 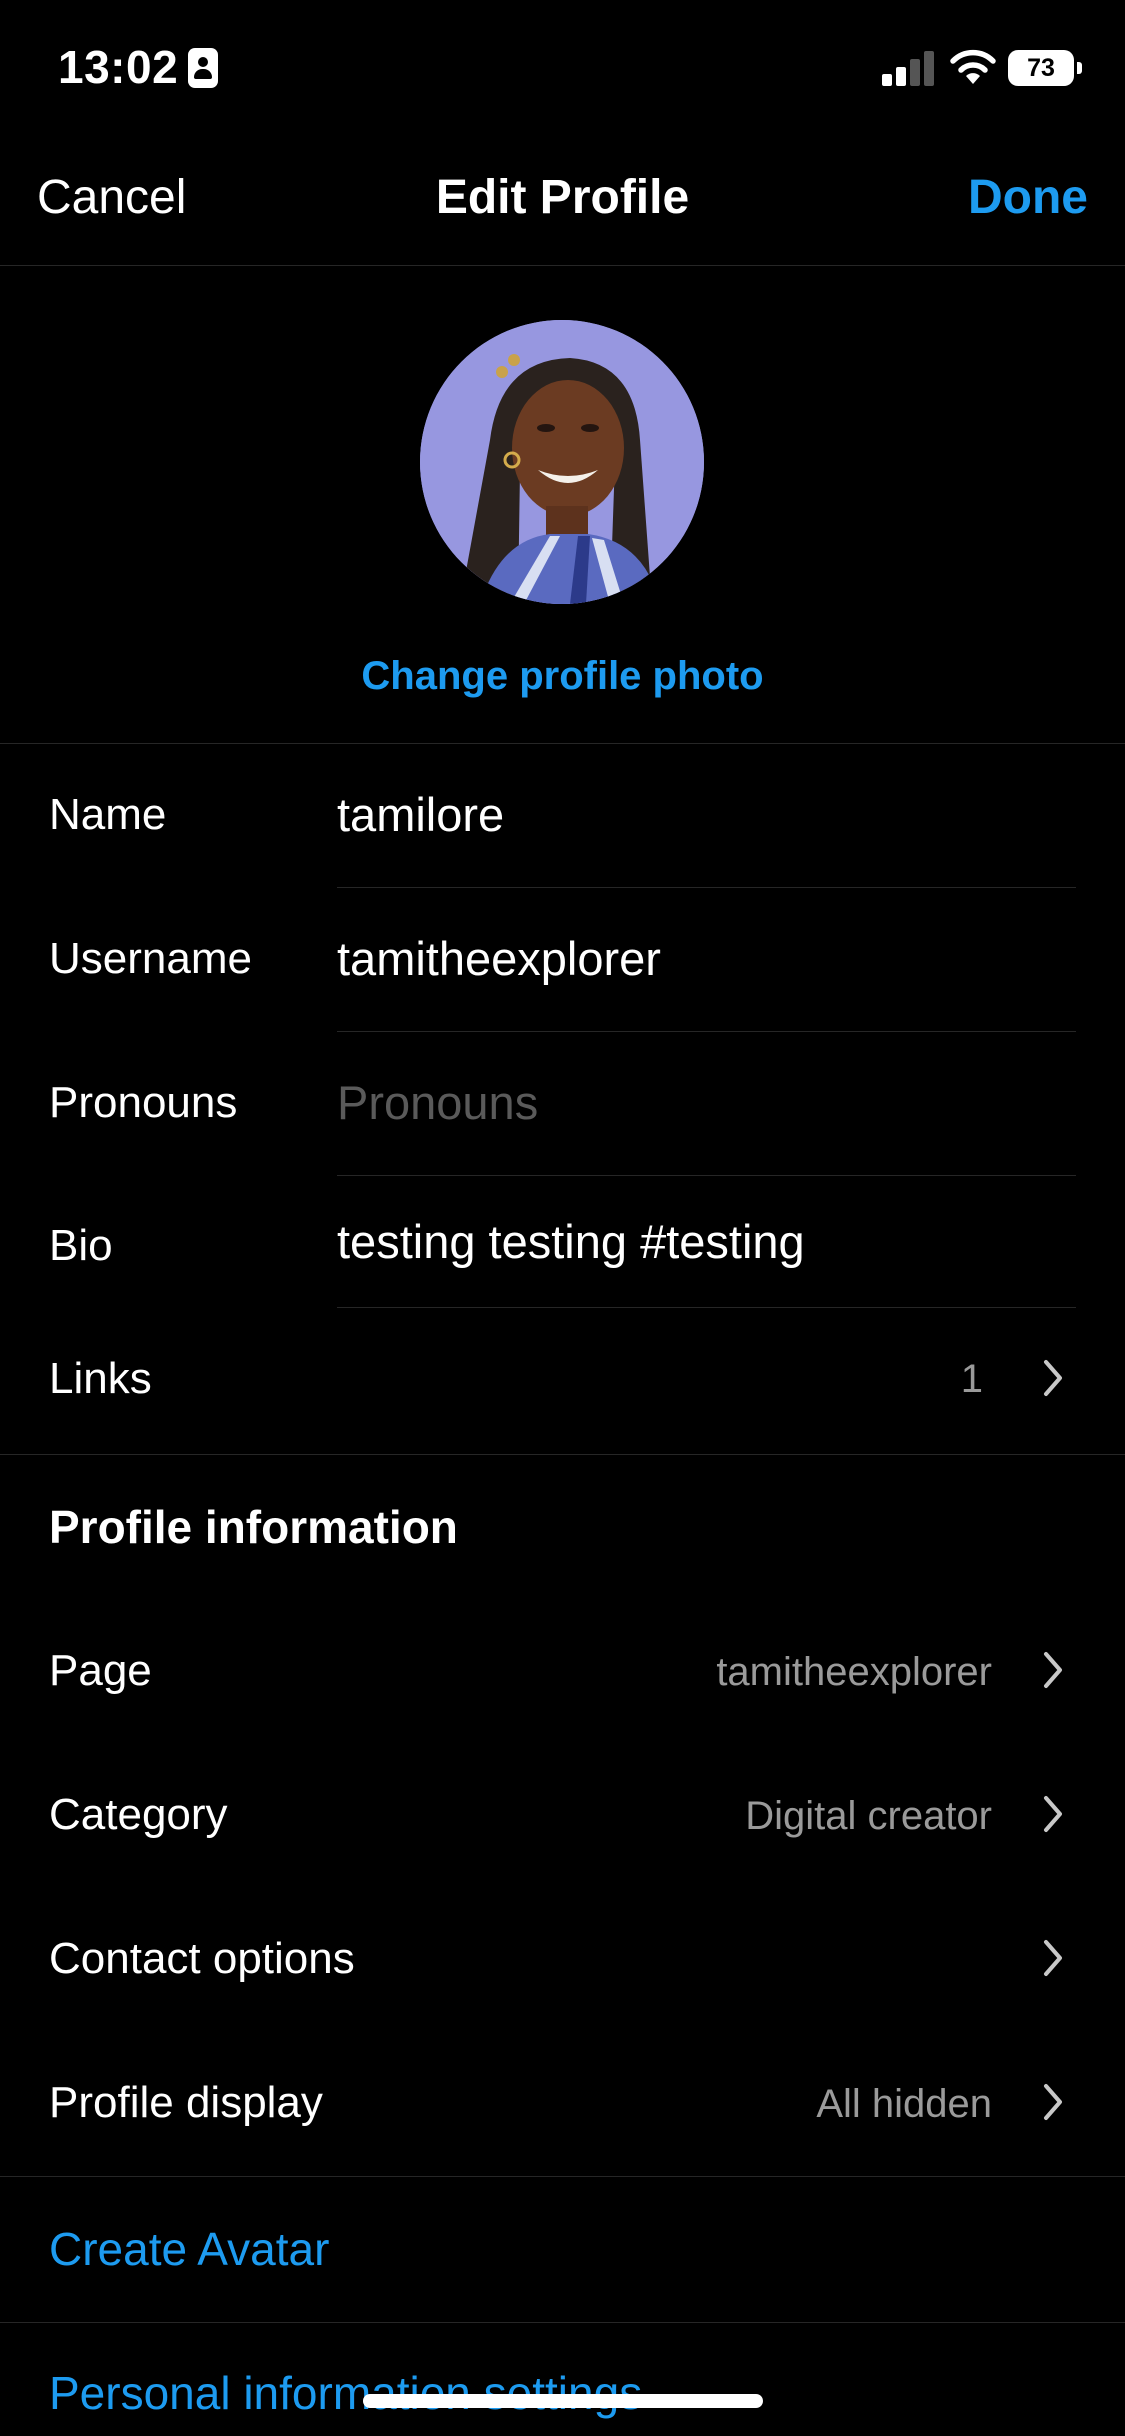 I want to click on contact-options-row: Contact options, so click(x=562, y=1960).